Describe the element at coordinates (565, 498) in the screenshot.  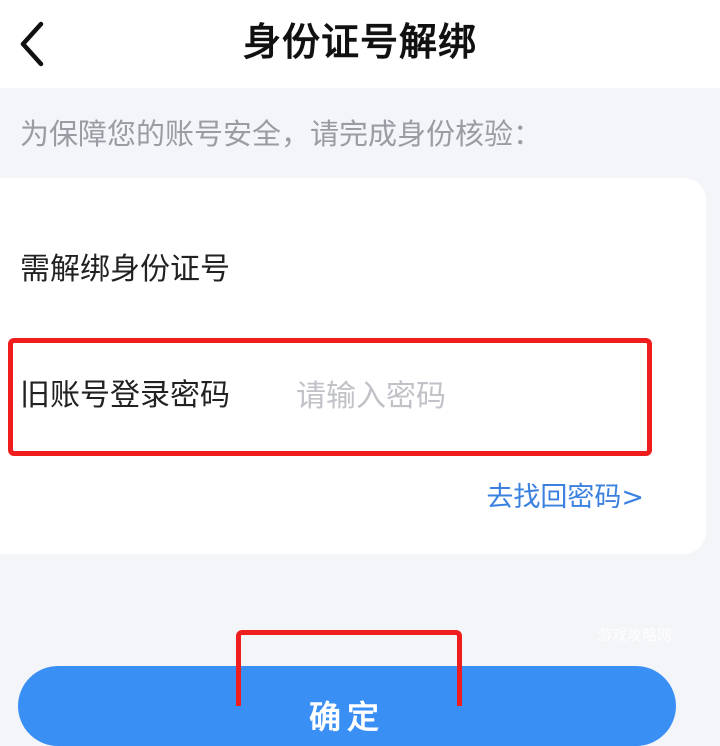
I see `recover-password-link: 去找回密码>` at that location.